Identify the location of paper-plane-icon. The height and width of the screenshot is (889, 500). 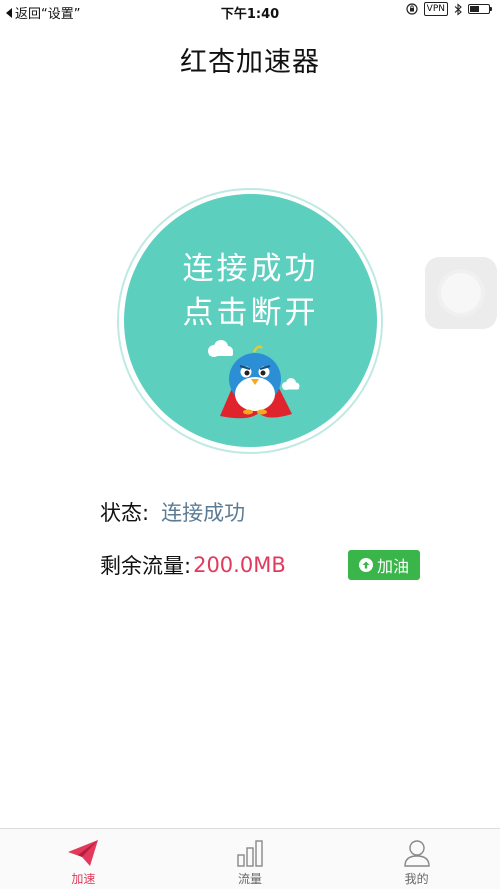
(83, 853).